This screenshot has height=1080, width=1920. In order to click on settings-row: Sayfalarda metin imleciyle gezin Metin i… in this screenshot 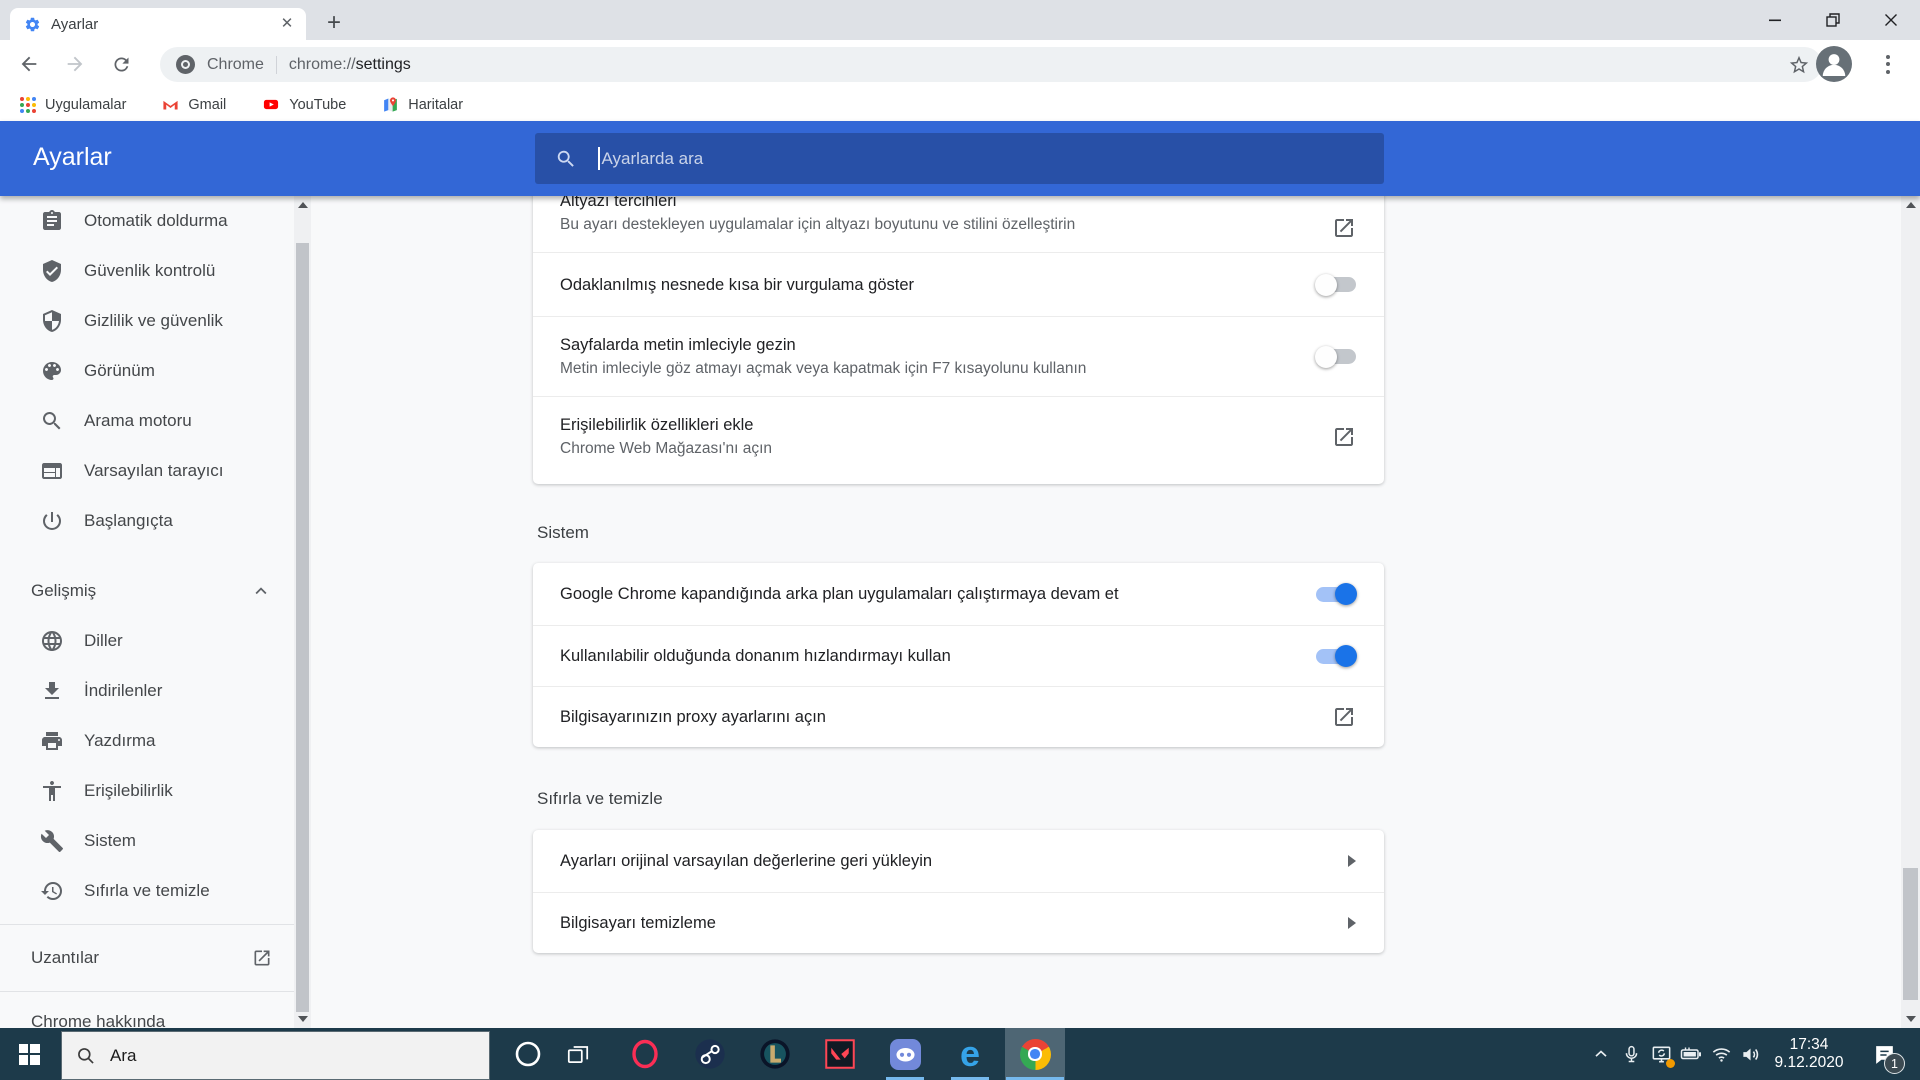, I will do `click(958, 356)`.